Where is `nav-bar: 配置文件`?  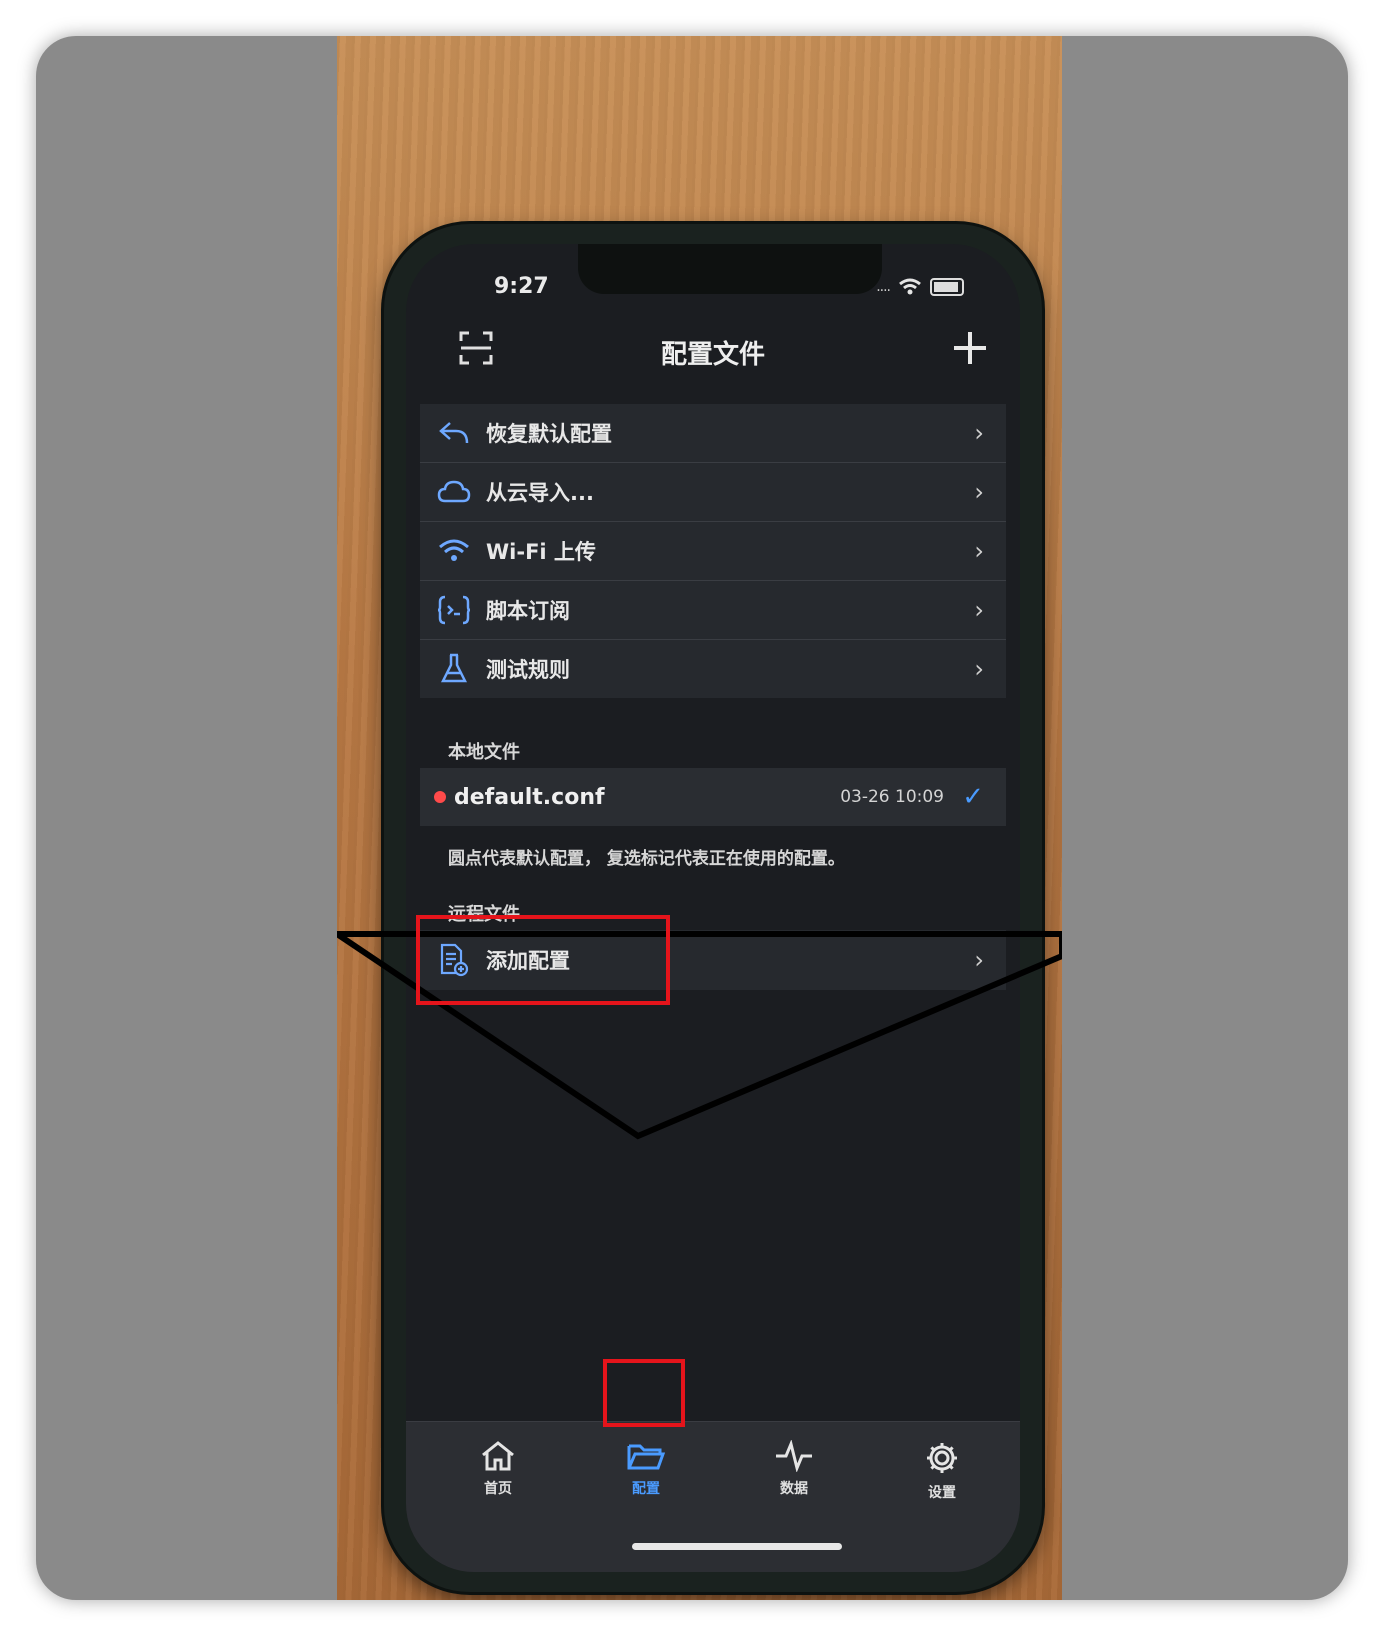
nav-bar: 配置文件 is located at coordinates (713, 354).